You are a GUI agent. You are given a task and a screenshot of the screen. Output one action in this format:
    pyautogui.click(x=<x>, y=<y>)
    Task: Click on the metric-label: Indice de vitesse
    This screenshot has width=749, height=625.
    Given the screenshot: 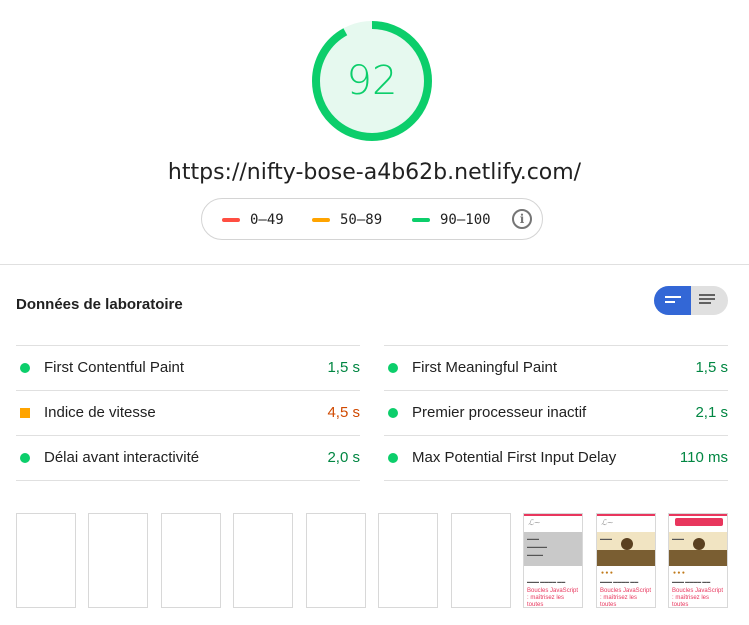 What is the action you would take?
    pyautogui.click(x=100, y=412)
    